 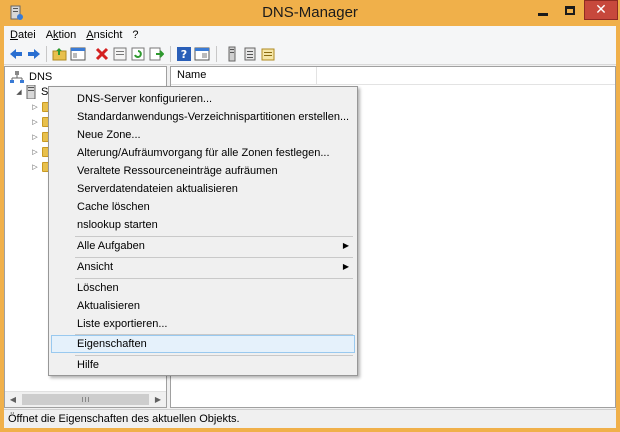 I want to click on menu-bar: Datei Aktion Ansicht ?, so click(x=310, y=34).